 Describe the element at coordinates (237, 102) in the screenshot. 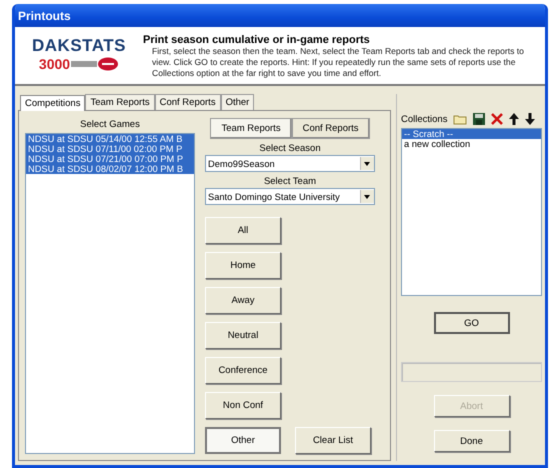

I see `tab: Other` at that location.